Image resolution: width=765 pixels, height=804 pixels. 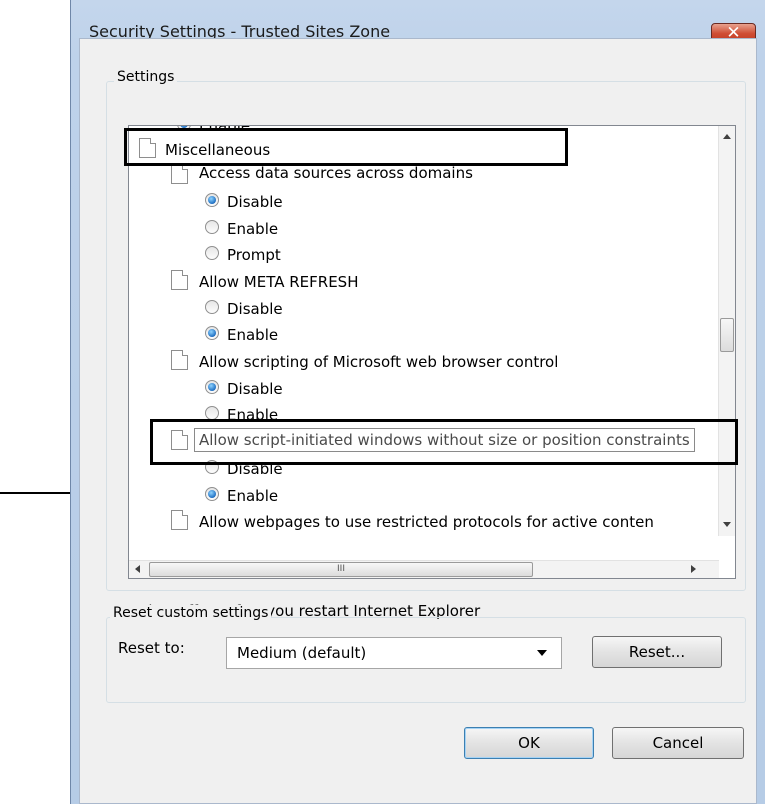 What do you see at coordinates (444, 442) in the screenshot?
I see `script-windows-highlight-box` at bounding box center [444, 442].